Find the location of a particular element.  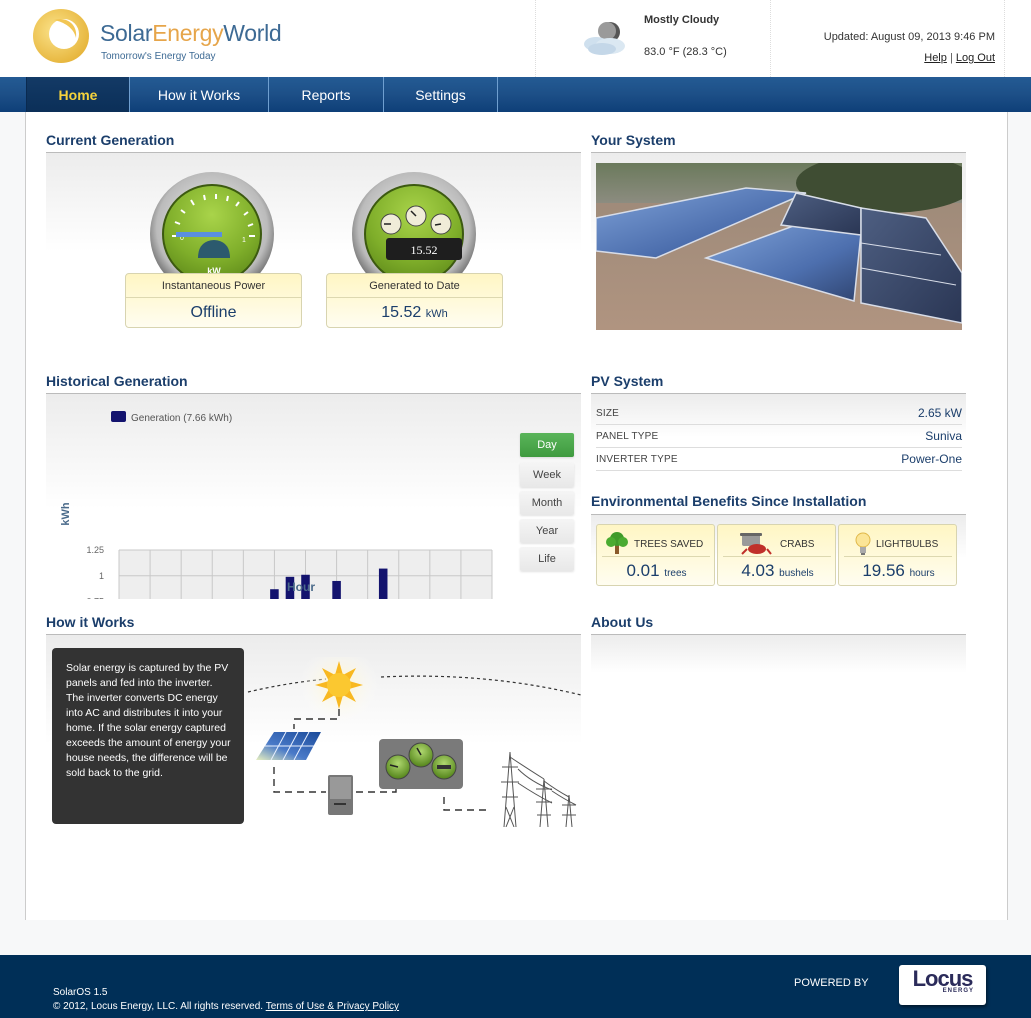

env-label: TREES SAVED is located at coordinates (669, 544).